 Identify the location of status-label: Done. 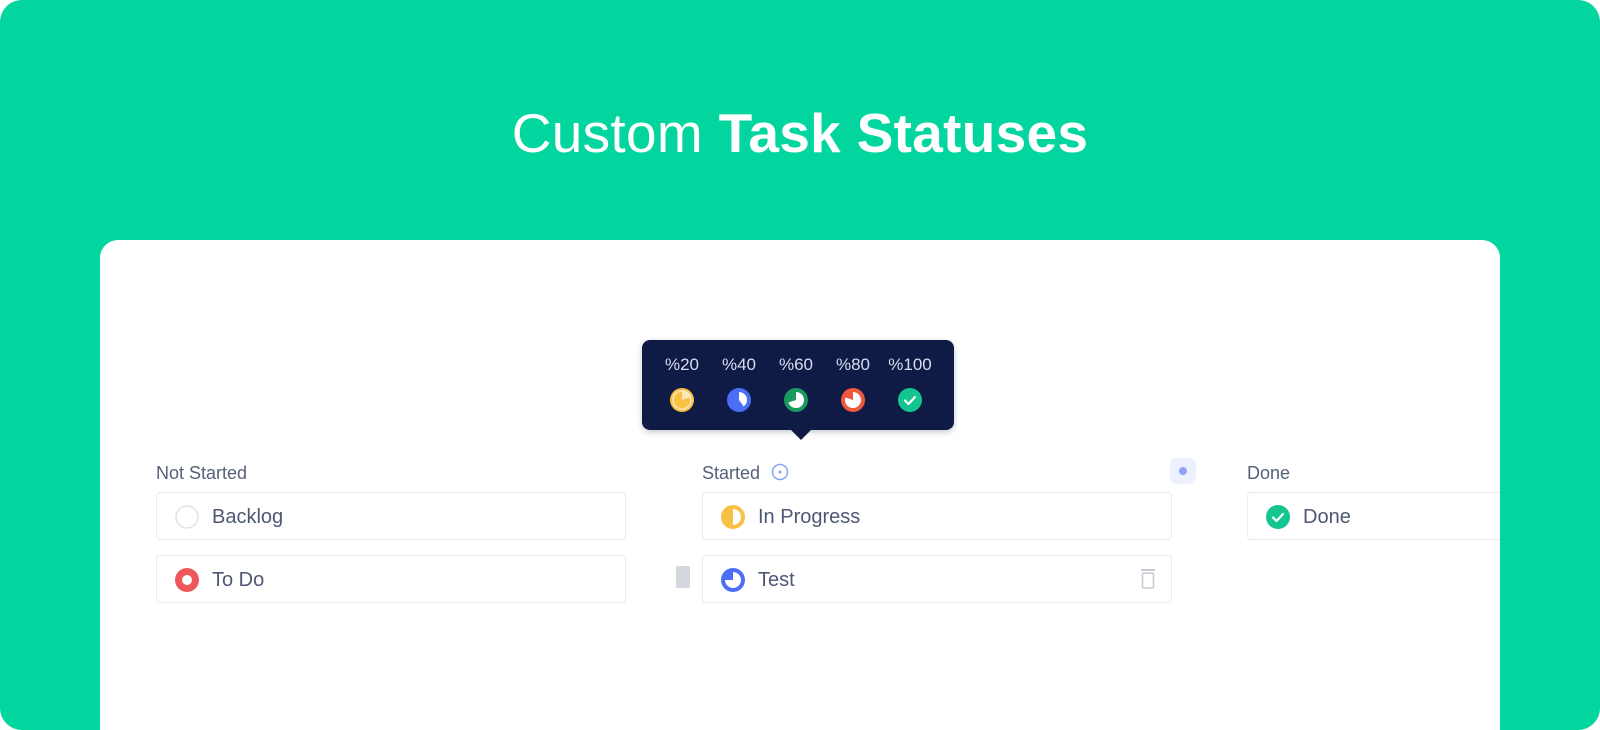
(1327, 517).